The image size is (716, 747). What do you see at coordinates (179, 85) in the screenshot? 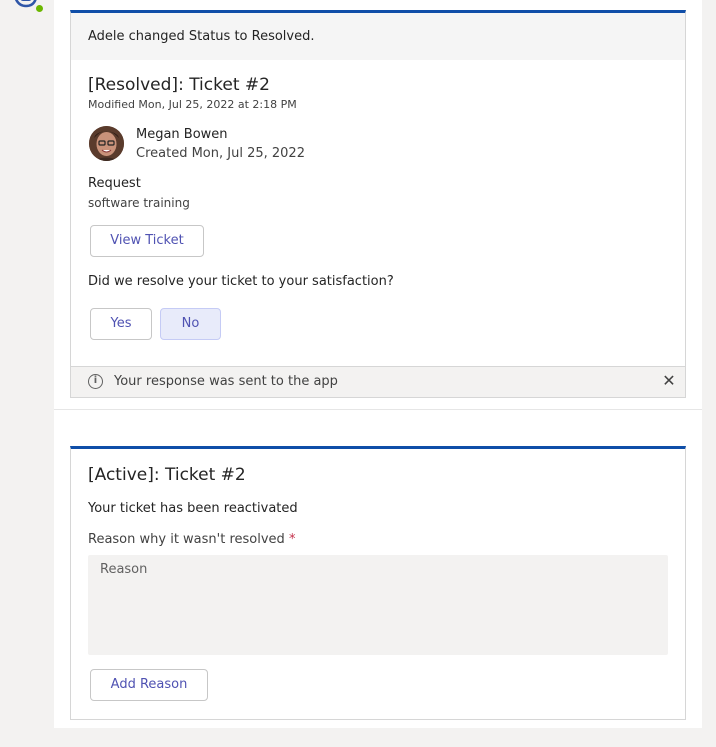
I see `card-title: [Resolved]: Ticket #2` at bounding box center [179, 85].